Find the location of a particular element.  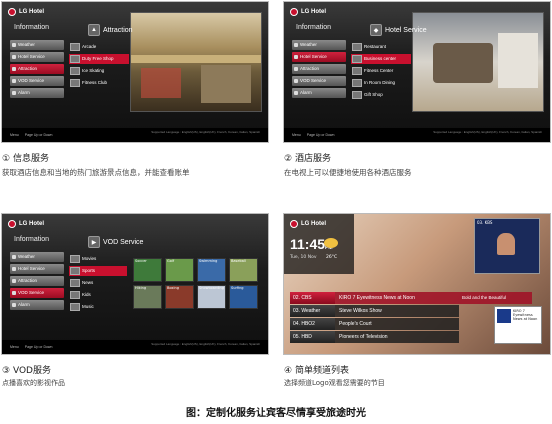

sub-item-duty-free-shop: Duty Free Shop is located at coordinates (99, 59).